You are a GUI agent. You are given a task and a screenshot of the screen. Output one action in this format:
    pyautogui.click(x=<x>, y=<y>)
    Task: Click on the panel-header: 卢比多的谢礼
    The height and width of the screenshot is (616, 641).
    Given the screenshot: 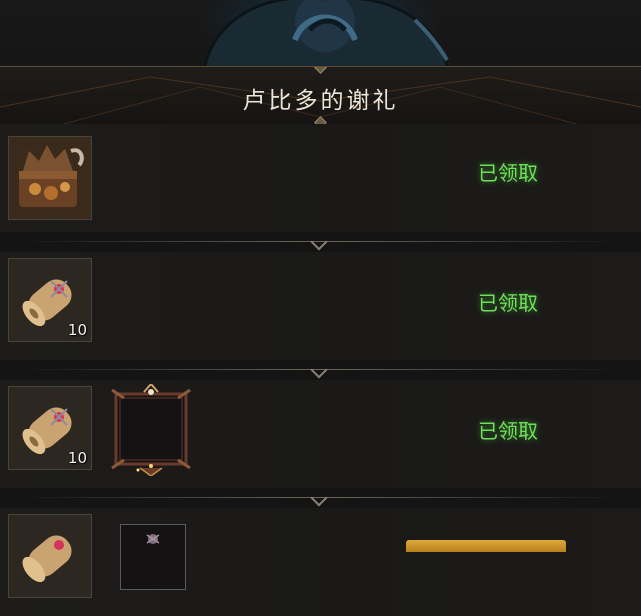 What is the action you would take?
    pyautogui.click(x=320, y=96)
    